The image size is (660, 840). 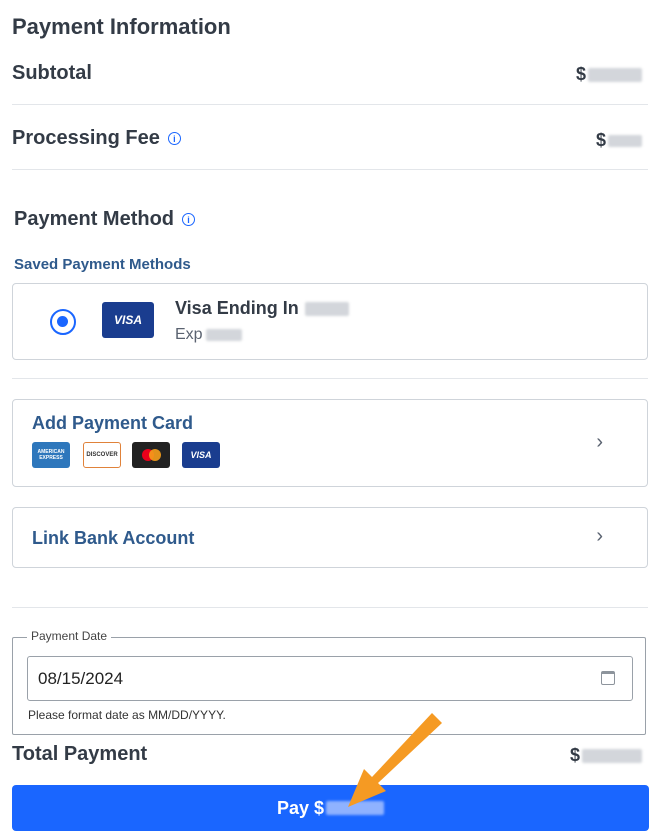 What do you see at coordinates (80, 754) in the screenshot?
I see `total-payment-label: Total Payment` at bounding box center [80, 754].